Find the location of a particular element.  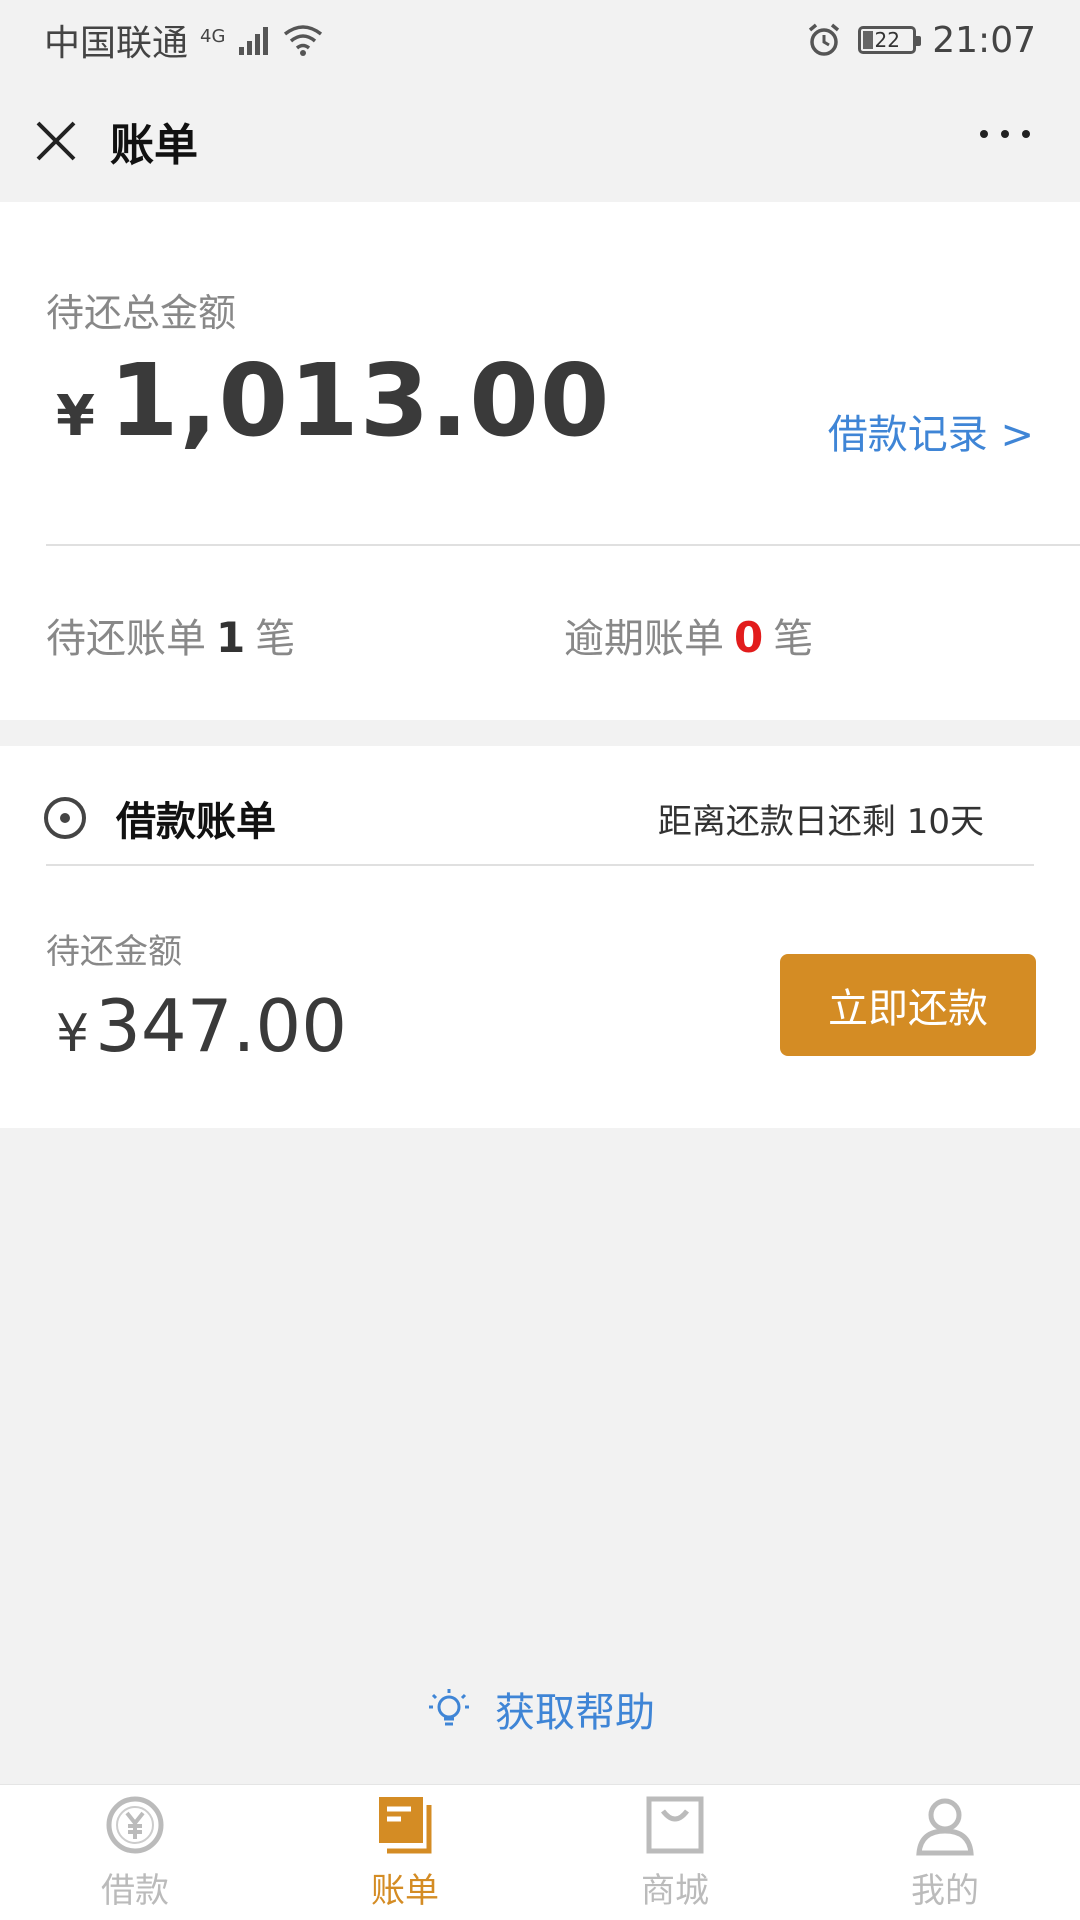

tab-profile: 我的 is located at coordinates (945, 1852).